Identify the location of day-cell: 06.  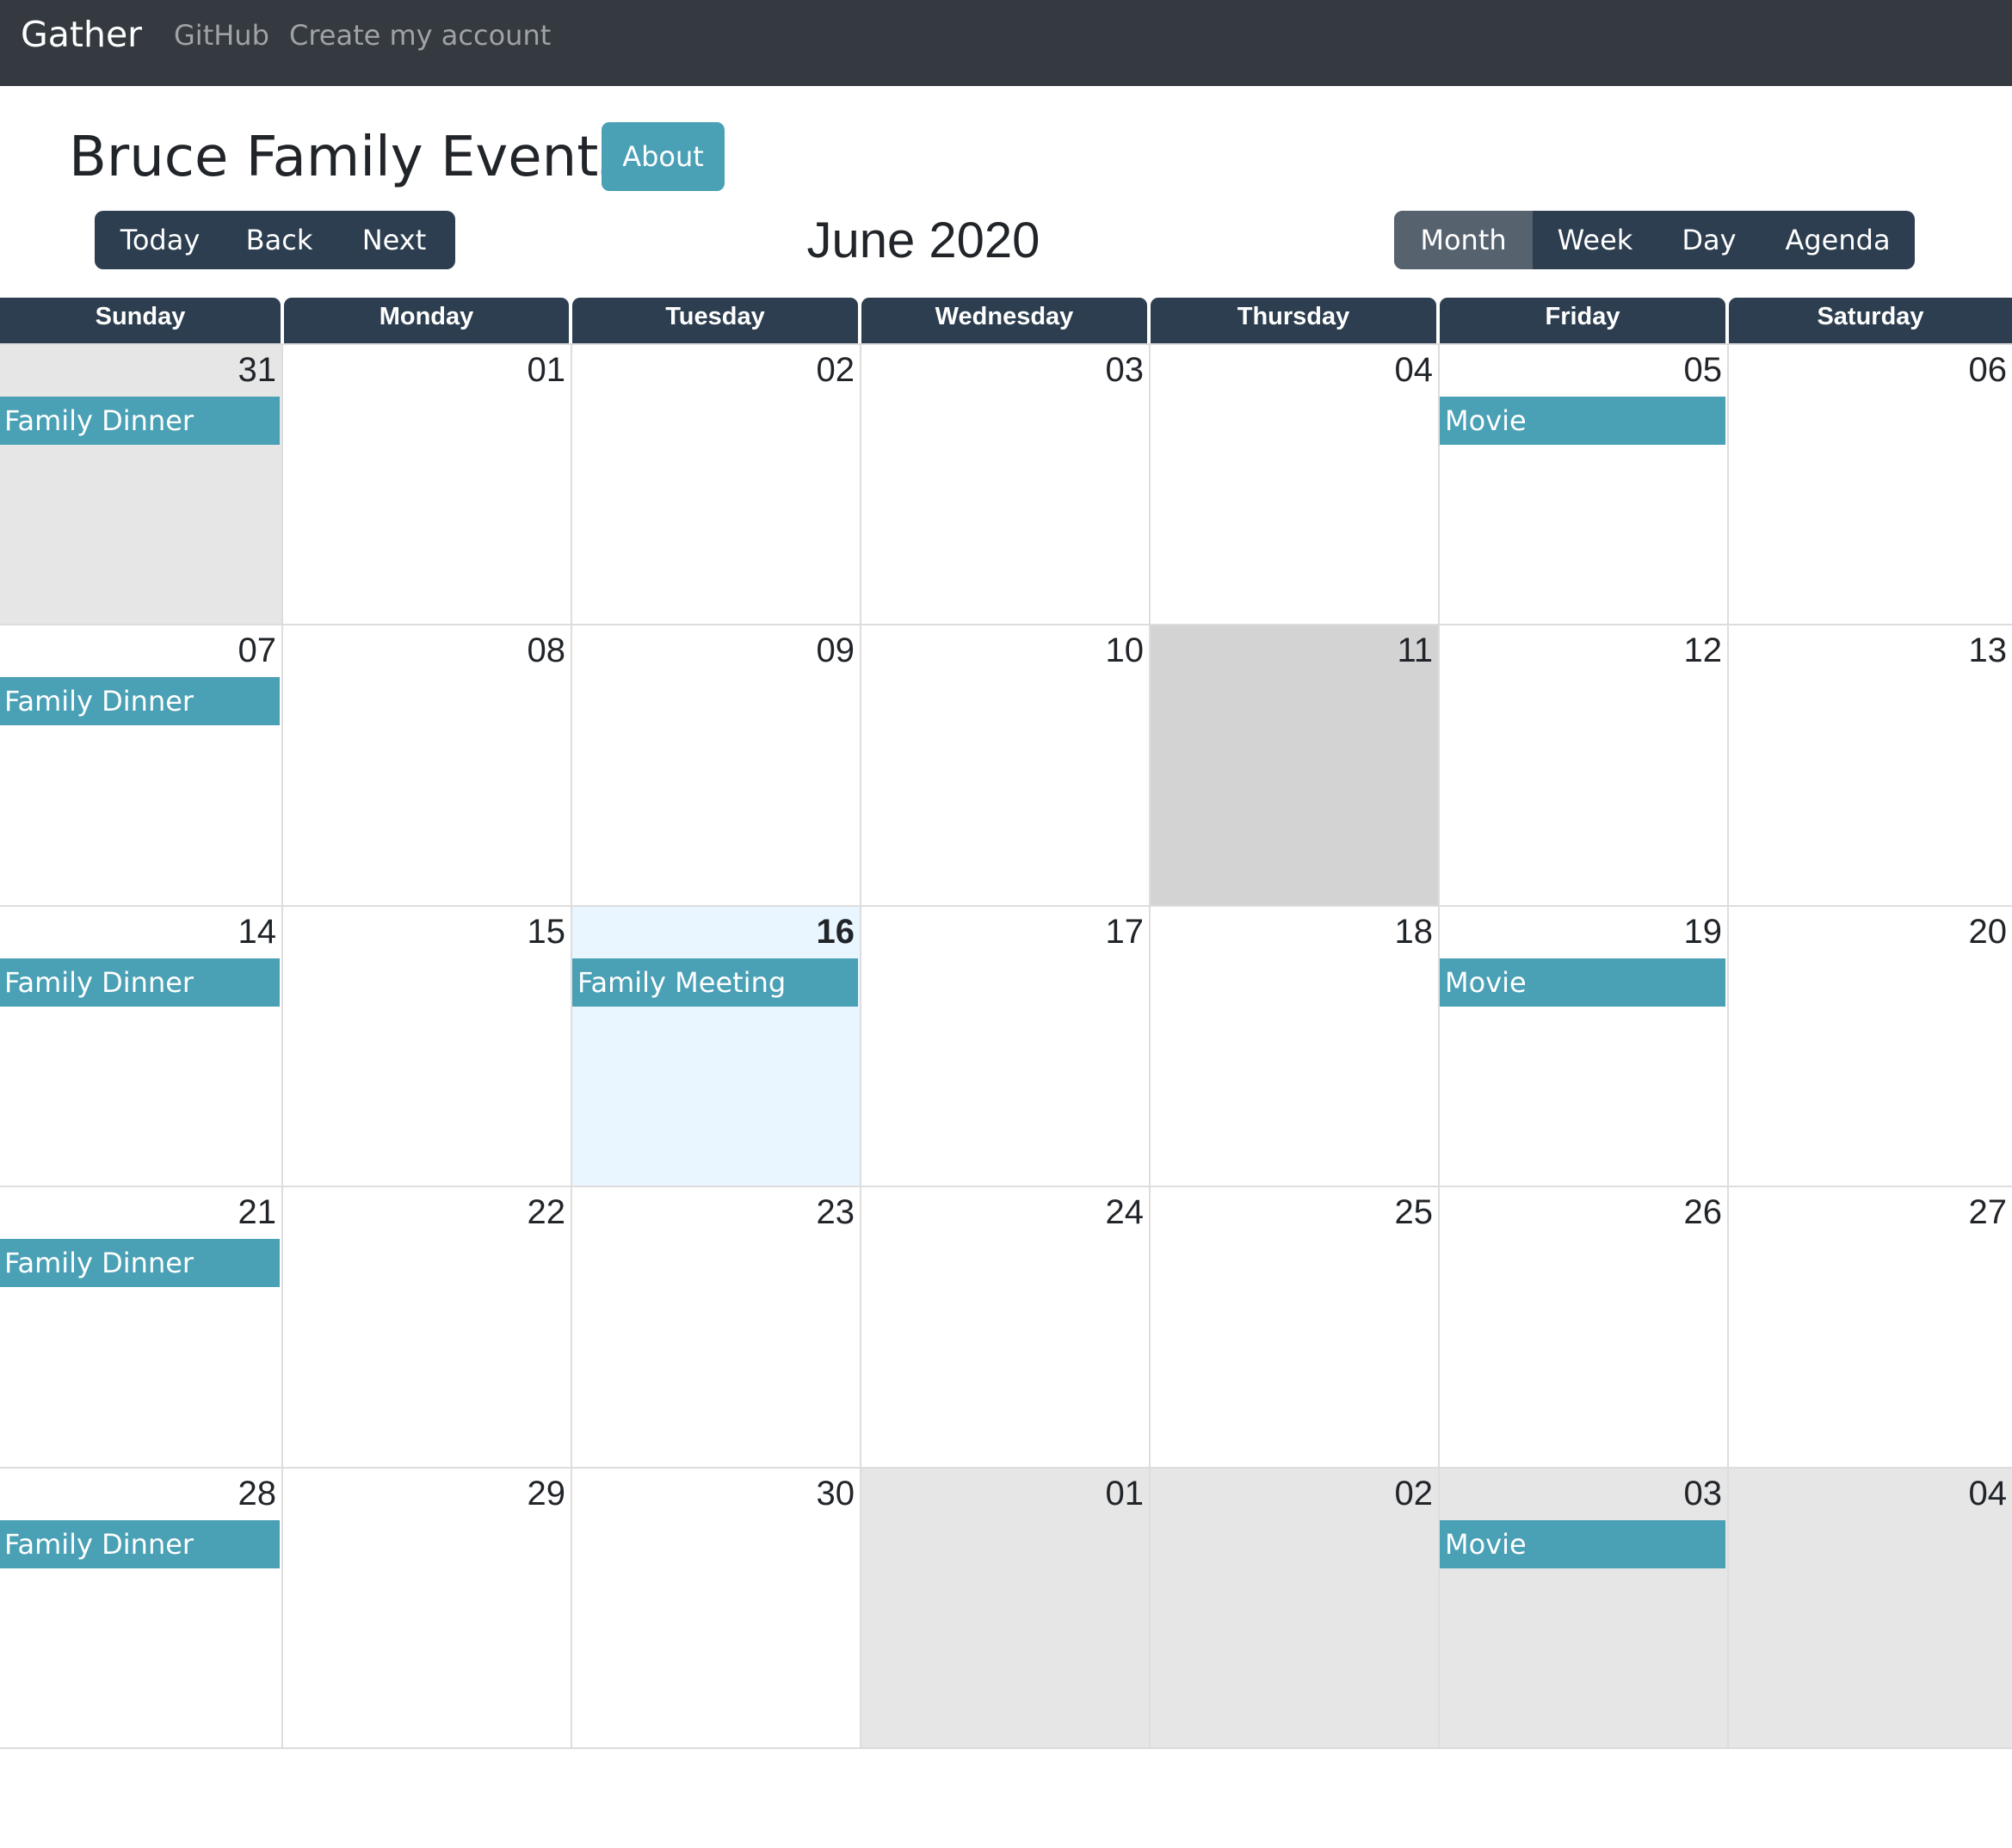
(1869, 484).